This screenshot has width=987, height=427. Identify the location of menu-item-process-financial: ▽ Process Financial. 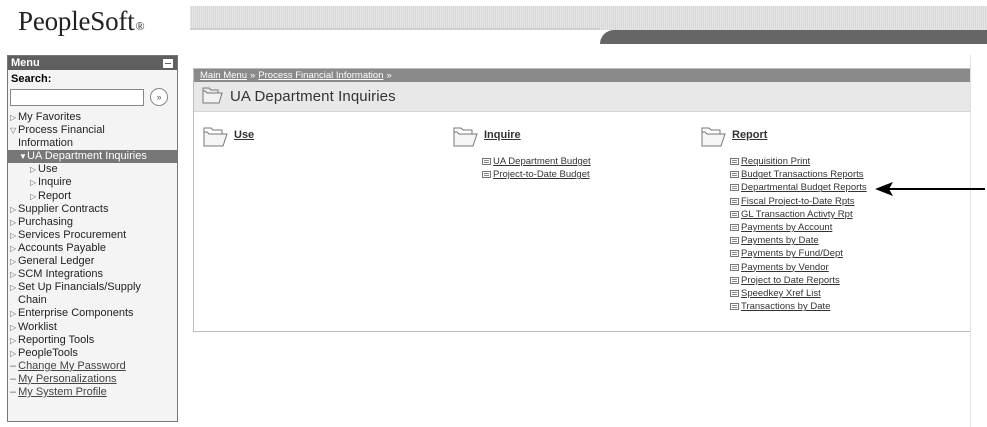
(92, 130).